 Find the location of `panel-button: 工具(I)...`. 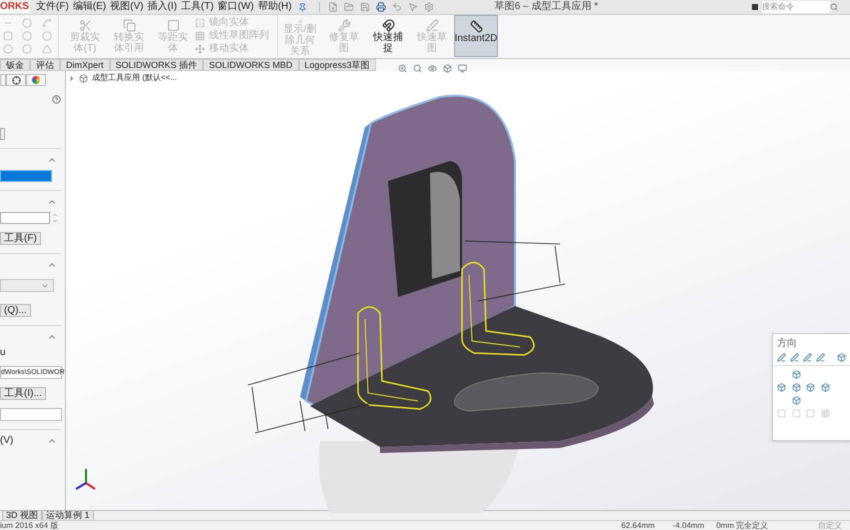

panel-button: 工具(I)... is located at coordinates (23, 393).